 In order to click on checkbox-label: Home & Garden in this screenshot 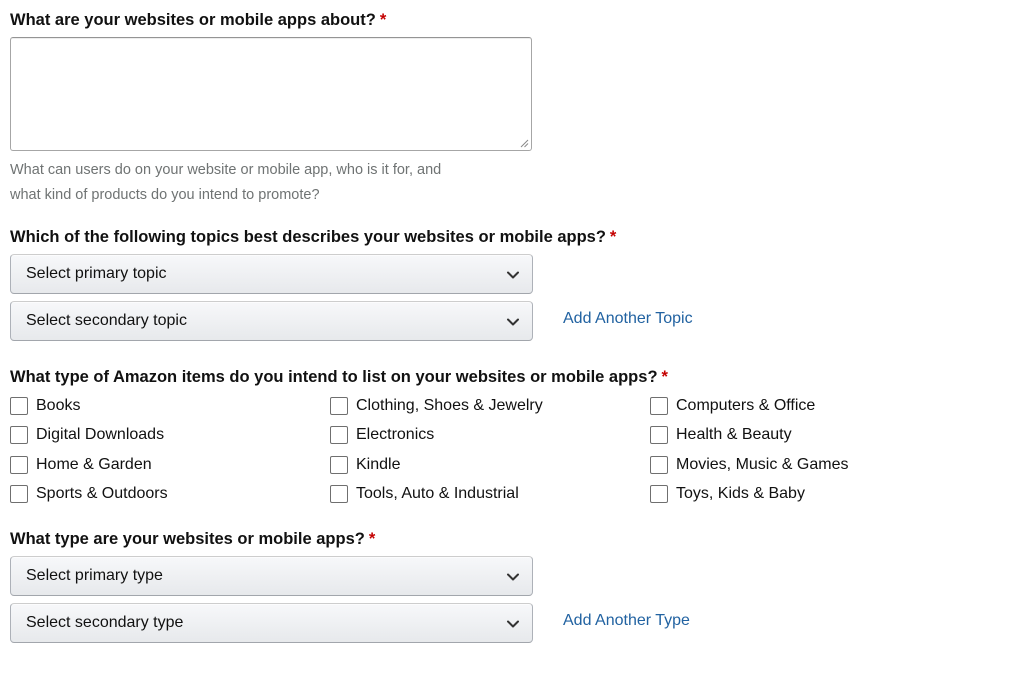, I will do `click(94, 464)`.